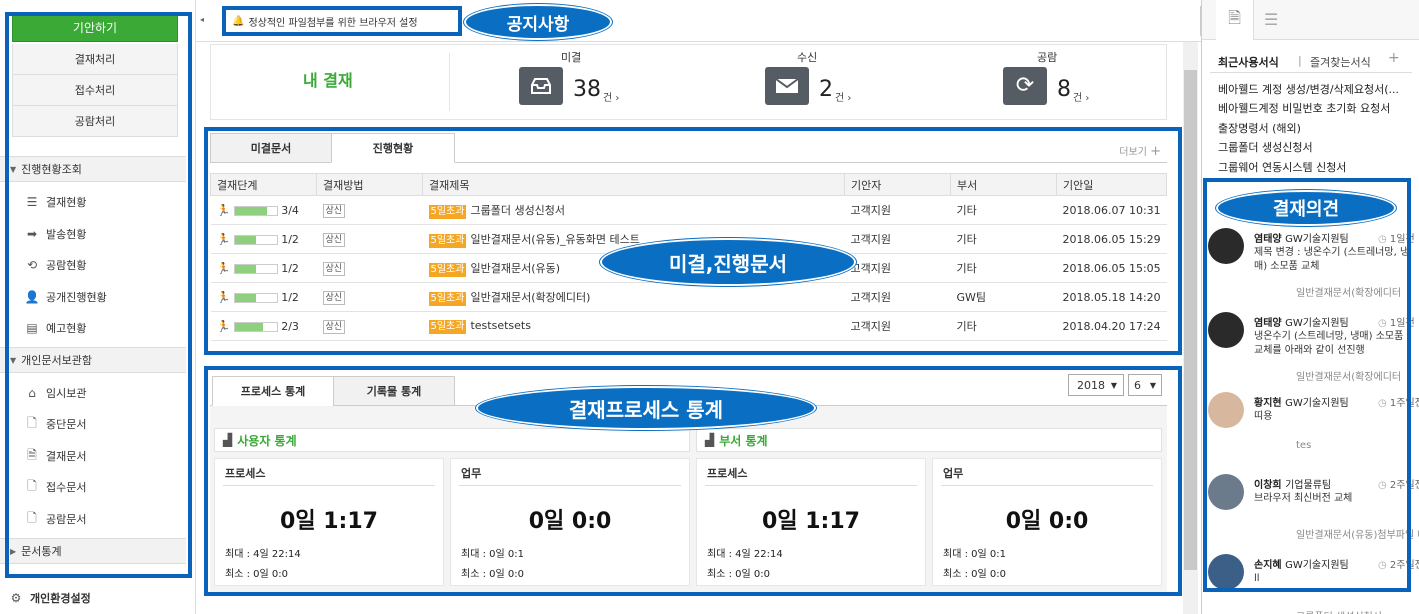  What do you see at coordinates (587, 89) in the screenshot?
I see `pending-count: 38` at bounding box center [587, 89].